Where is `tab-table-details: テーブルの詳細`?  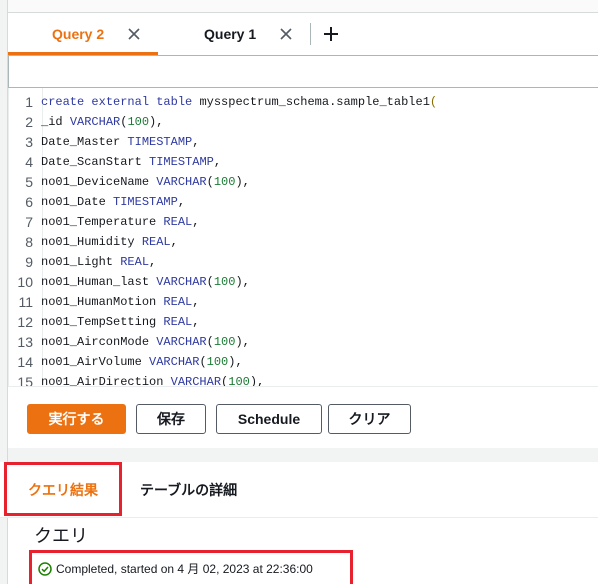 tab-table-details: テーブルの詳細 is located at coordinates (188, 490).